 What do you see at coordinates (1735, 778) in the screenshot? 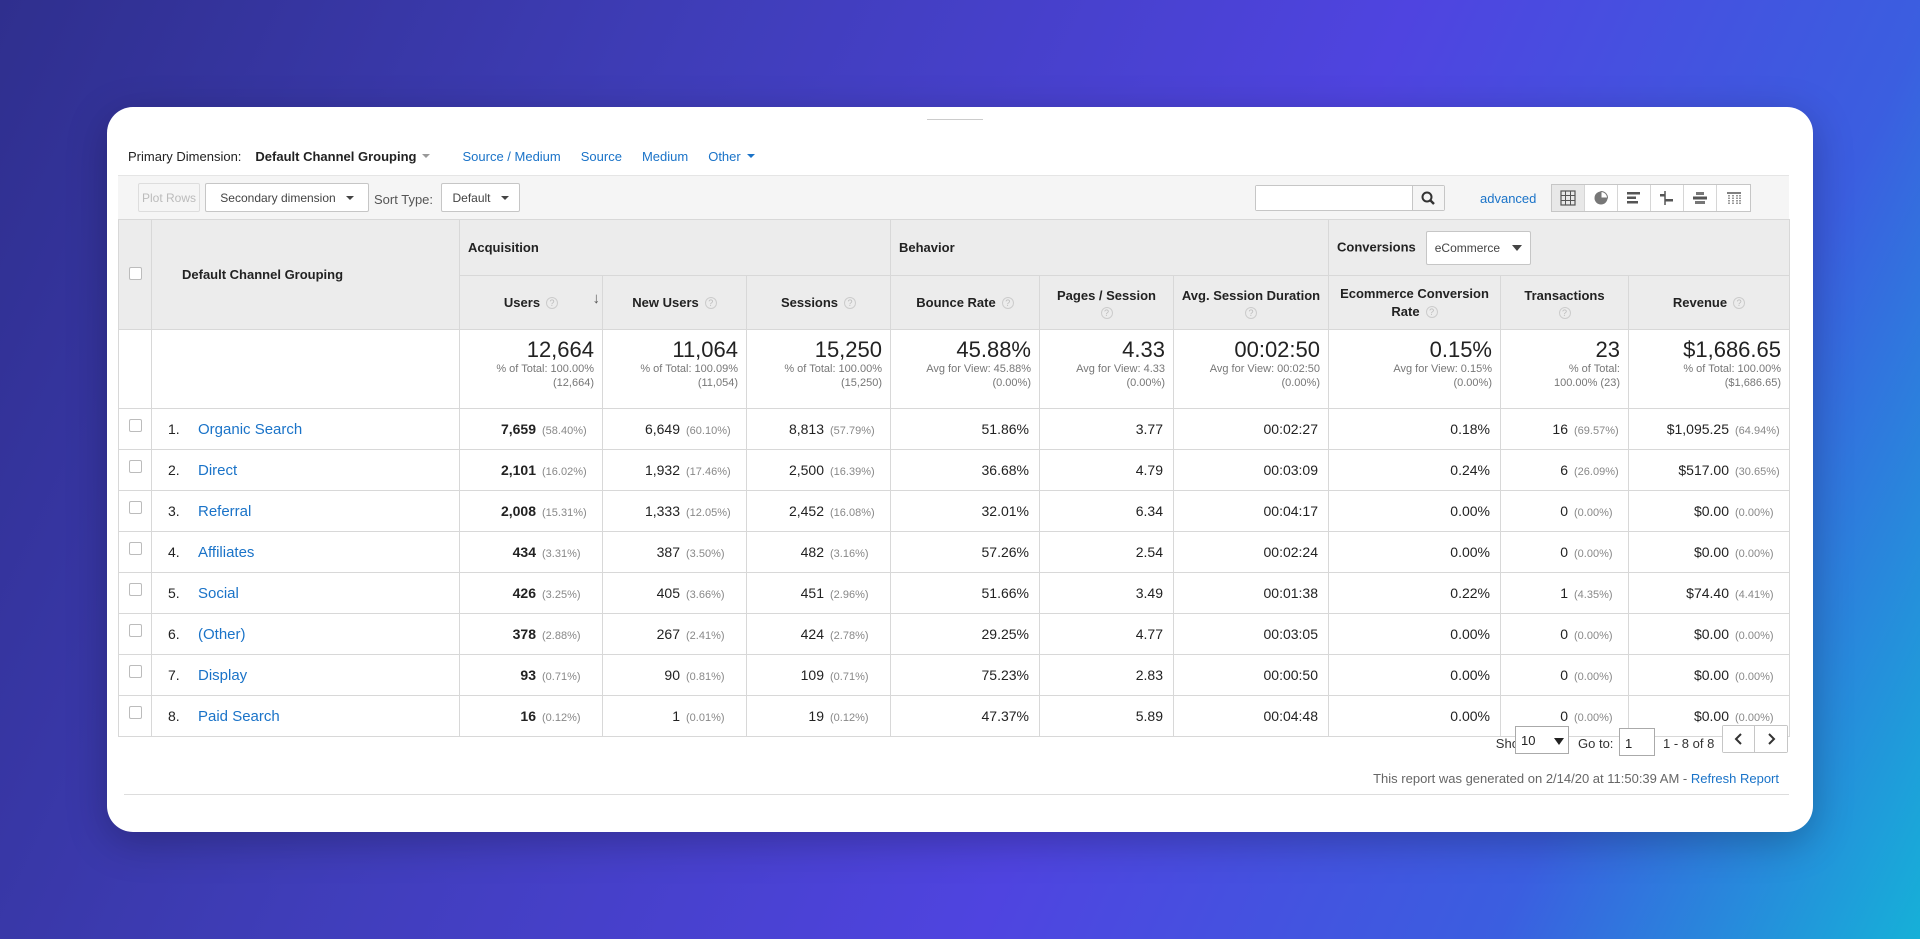
I see `refresh-report-link: Refresh Report` at bounding box center [1735, 778].